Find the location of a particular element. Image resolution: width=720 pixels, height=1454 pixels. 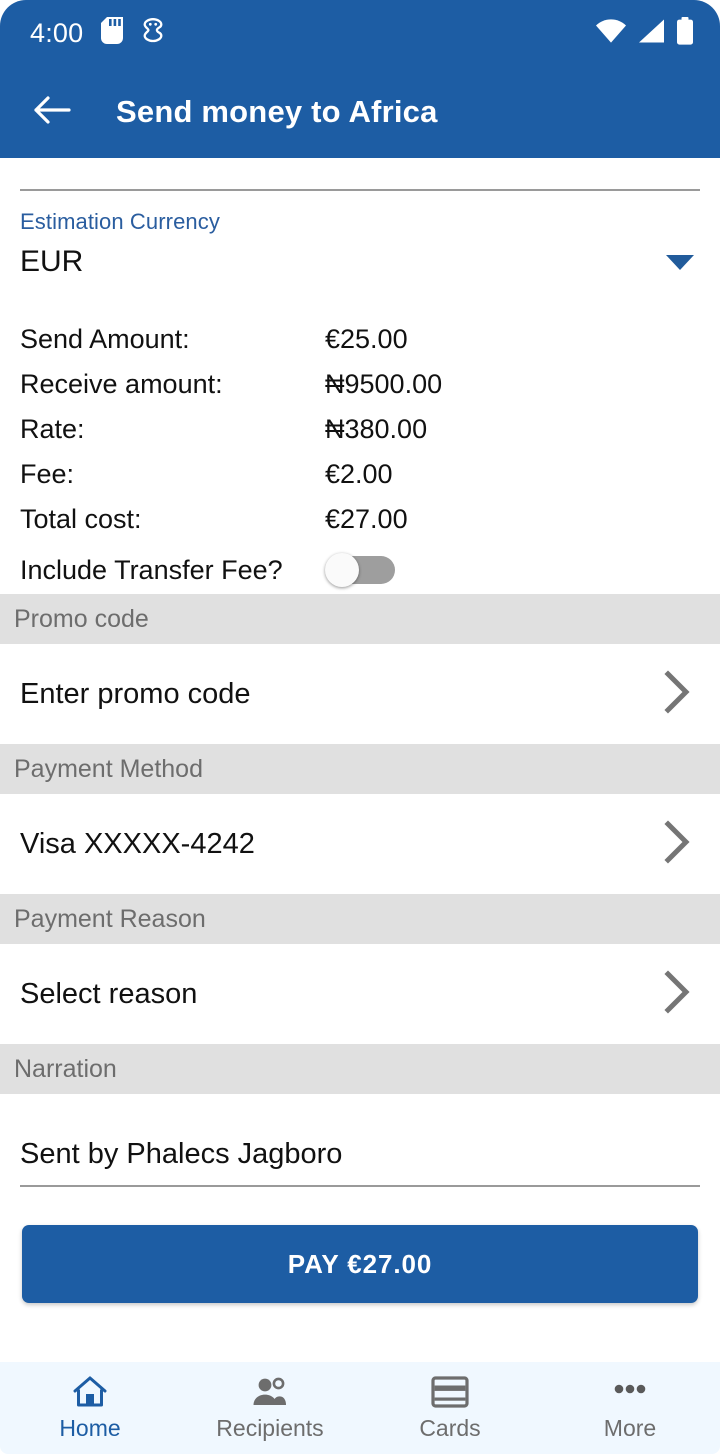

summary-key: Total cost: is located at coordinates (81, 519).